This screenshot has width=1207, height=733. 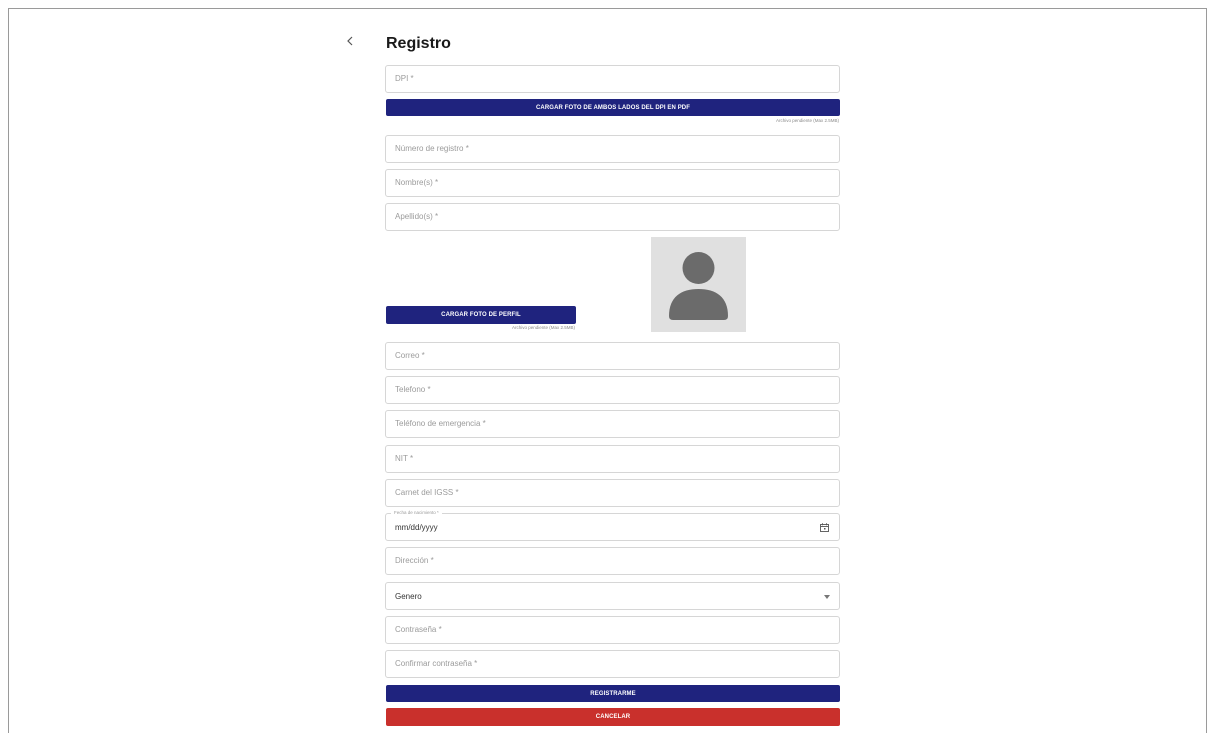 I want to click on password-field: Contraseña *, so click(x=612, y=630).